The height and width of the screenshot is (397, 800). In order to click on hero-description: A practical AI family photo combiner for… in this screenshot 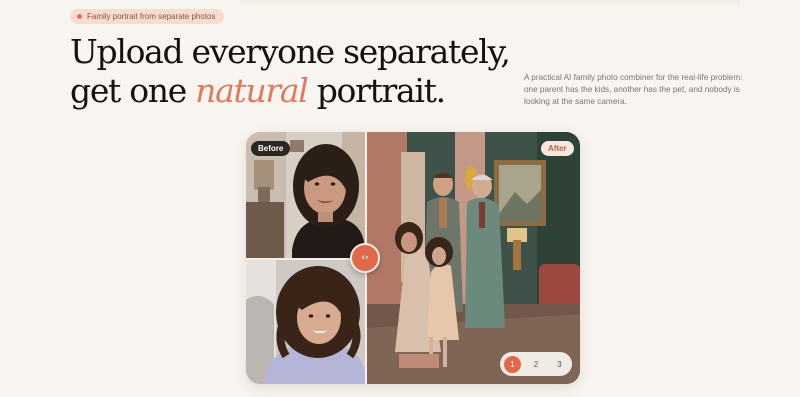, I will do `click(633, 89)`.